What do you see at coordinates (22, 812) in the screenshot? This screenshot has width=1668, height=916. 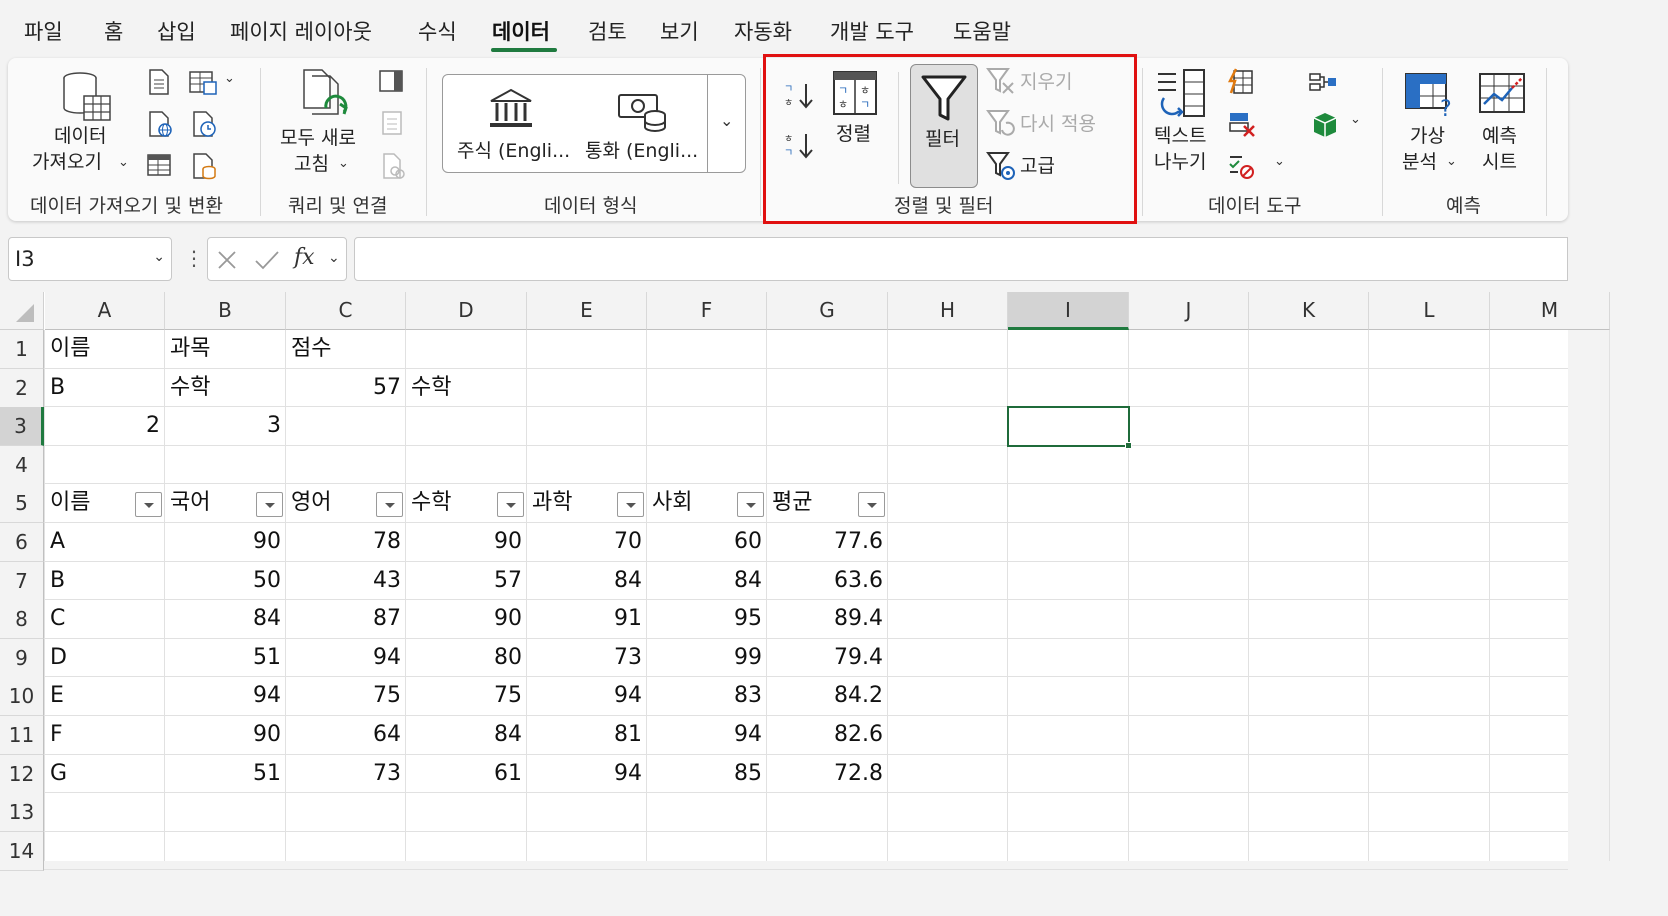 I see `row-header-13: 13` at bounding box center [22, 812].